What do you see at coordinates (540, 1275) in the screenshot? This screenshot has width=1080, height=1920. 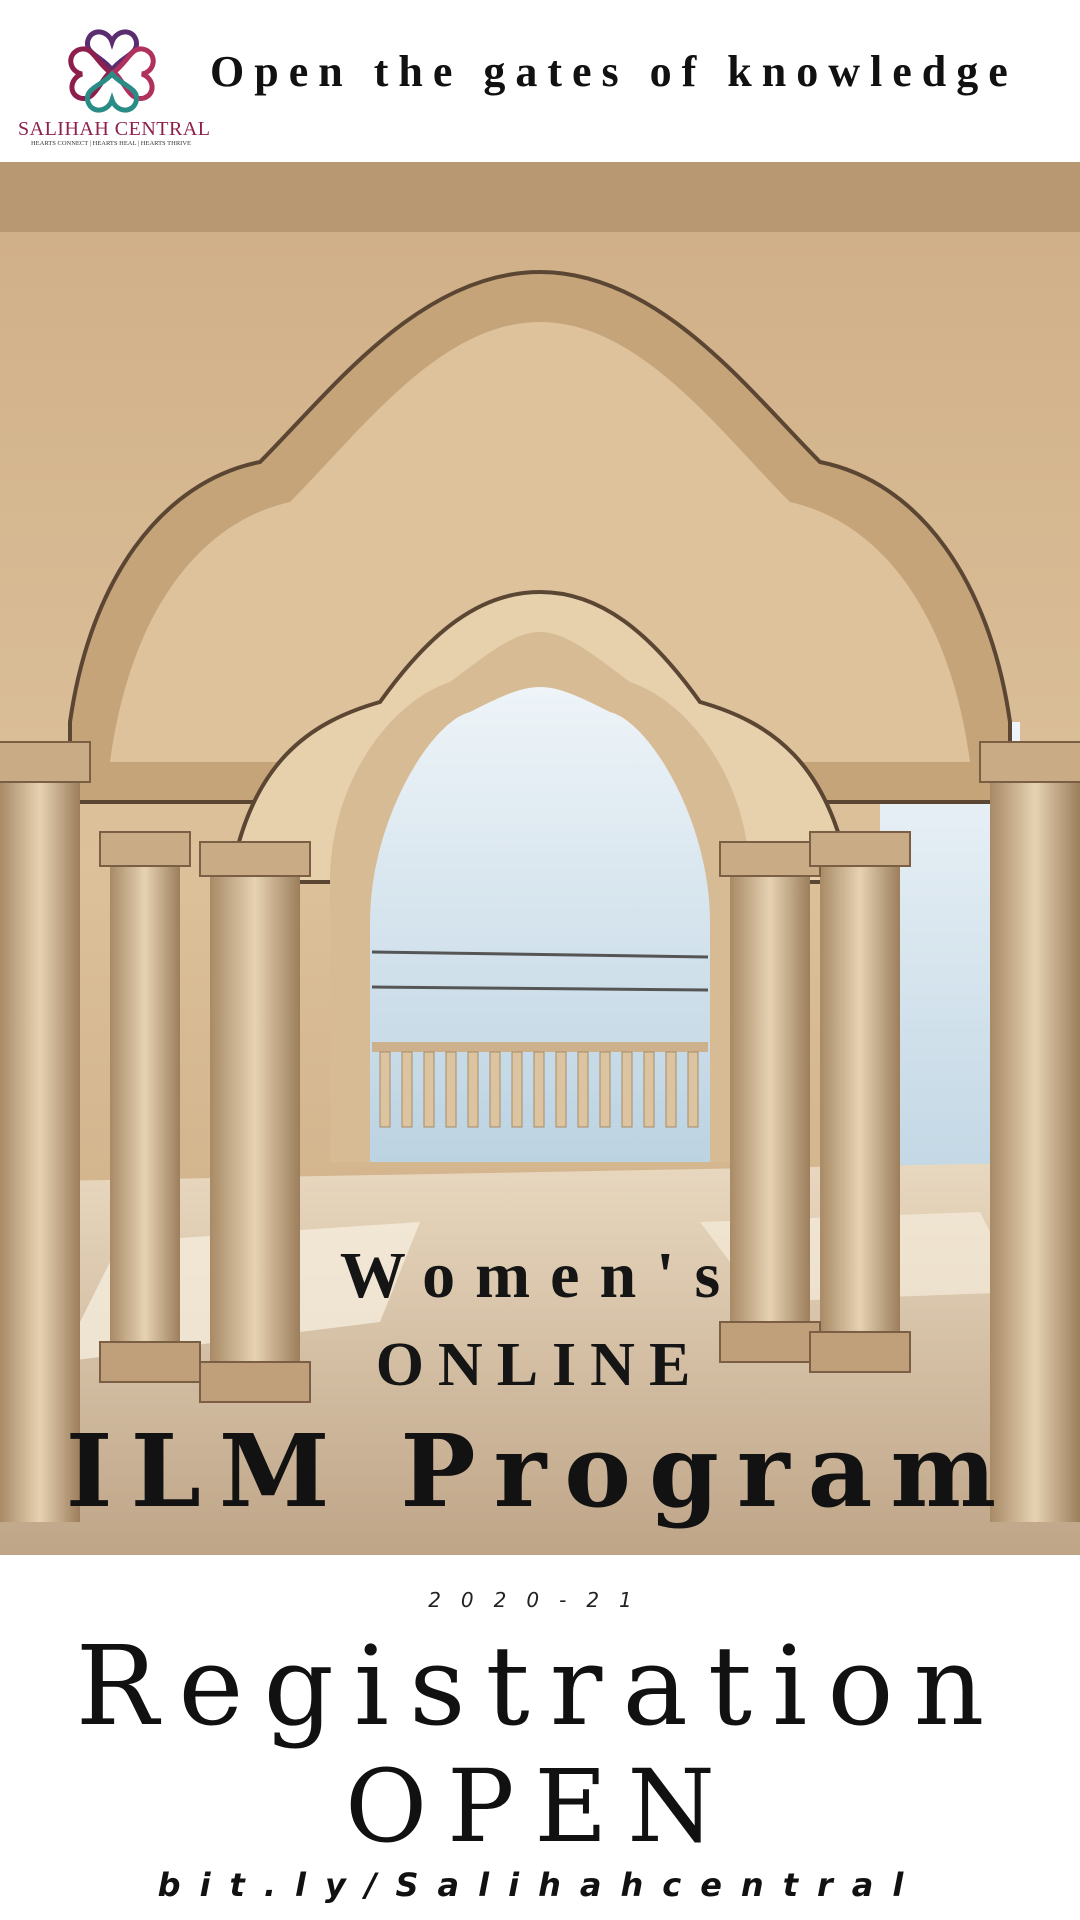 I see `program-title-womens: Women's` at bounding box center [540, 1275].